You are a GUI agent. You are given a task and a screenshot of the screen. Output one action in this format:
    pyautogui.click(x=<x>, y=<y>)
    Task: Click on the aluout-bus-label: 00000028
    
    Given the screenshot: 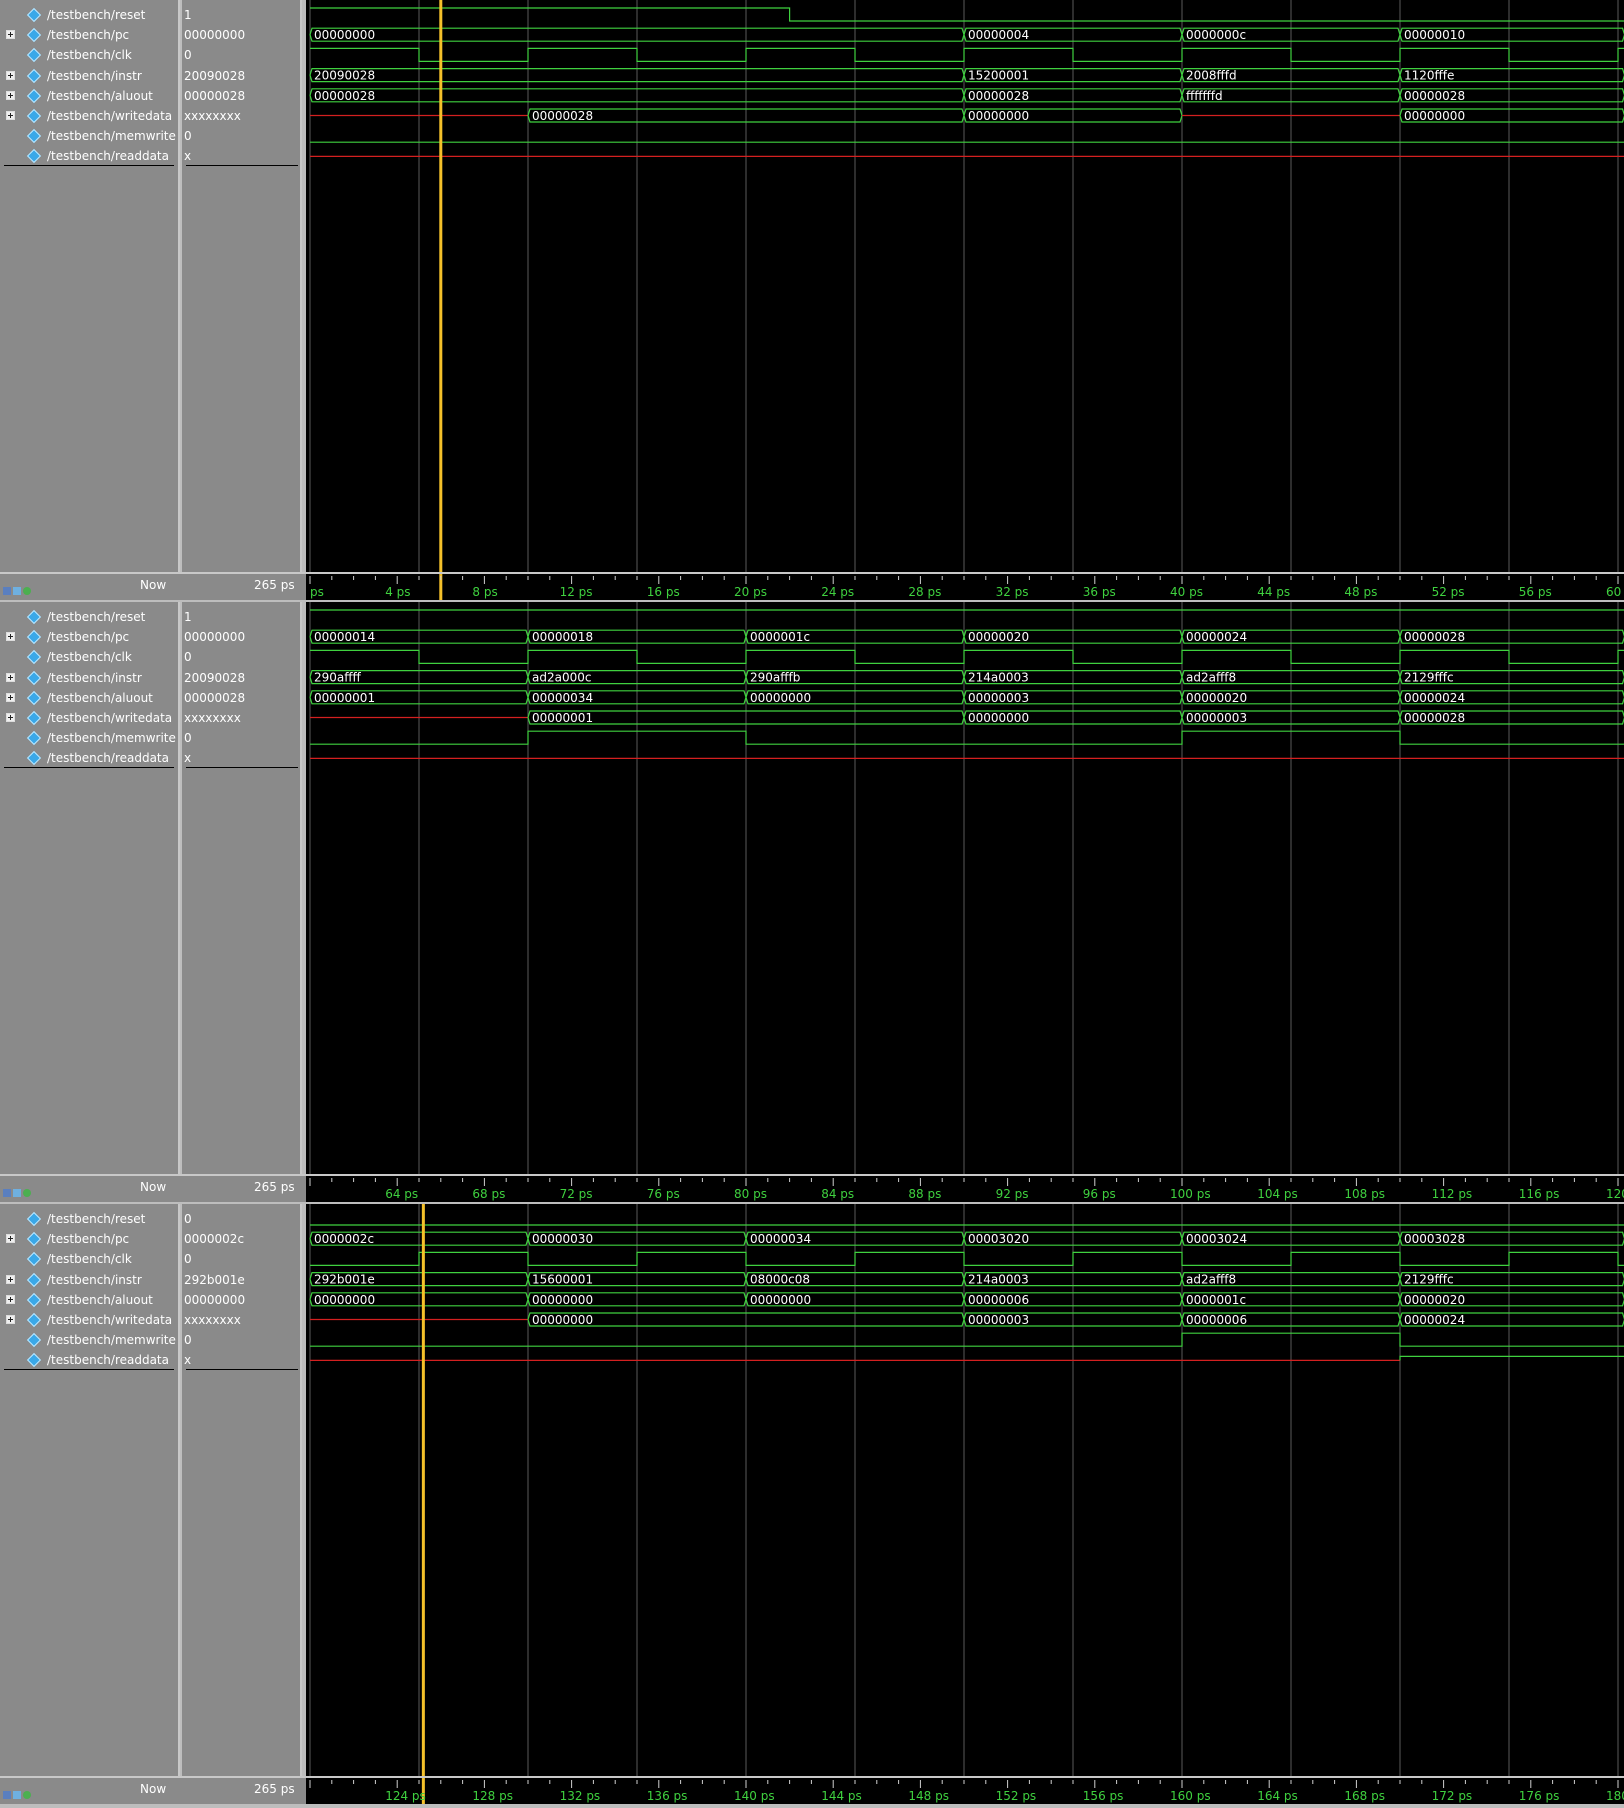 What is the action you would take?
    pyautogui.click(x=998, y=96)
    